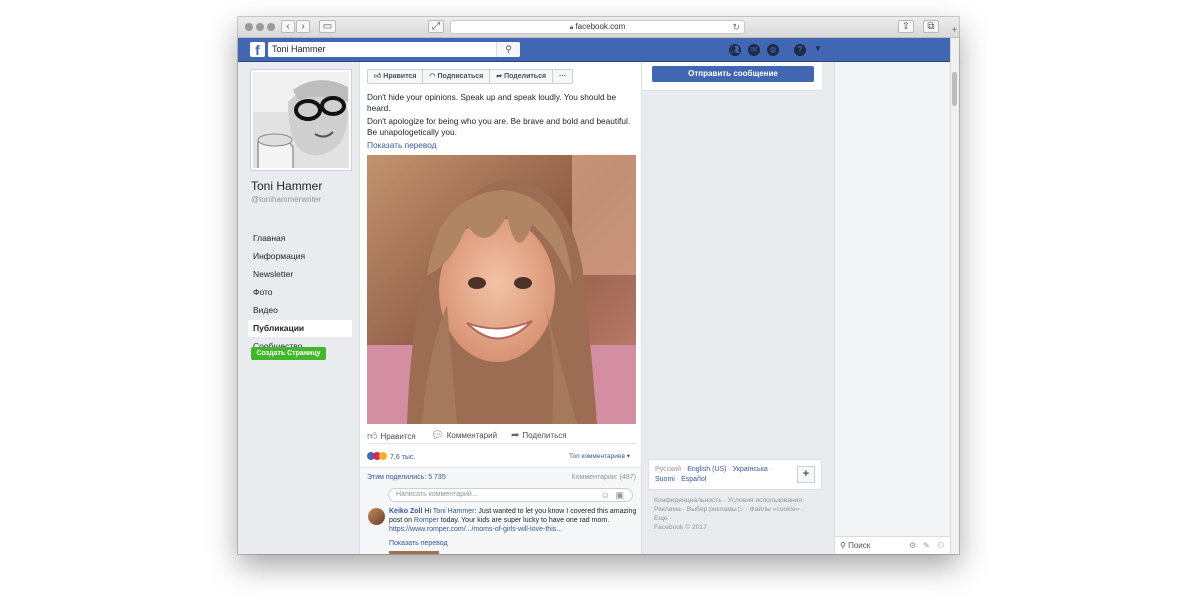 The image size is (1200, 600). I want to click on nav-item-posts: Публикации, so click(300, 328).